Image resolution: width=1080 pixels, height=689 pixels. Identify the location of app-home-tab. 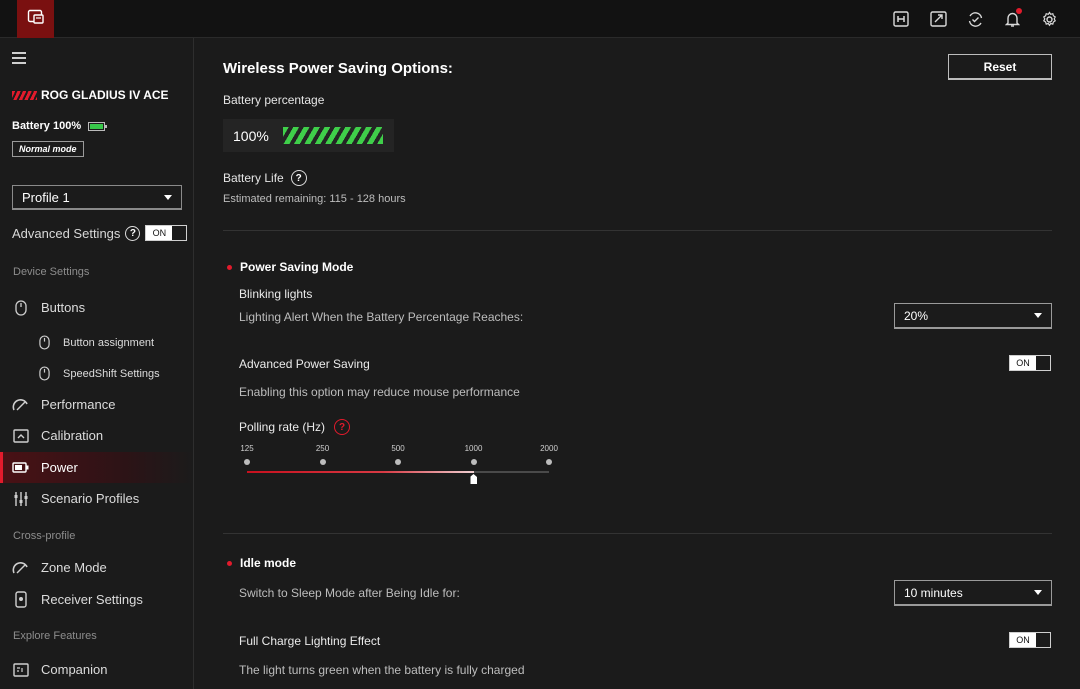
(35, 19).